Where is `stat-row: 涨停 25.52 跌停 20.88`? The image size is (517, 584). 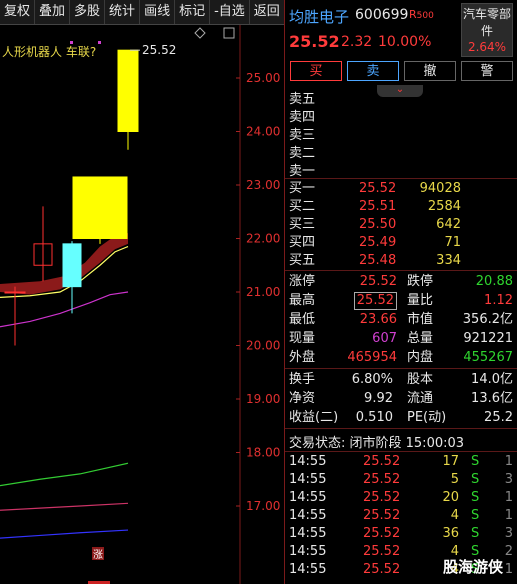 stat-row: 涨停 25.52 跌停 20.88 is located at coordinates (401, 282).